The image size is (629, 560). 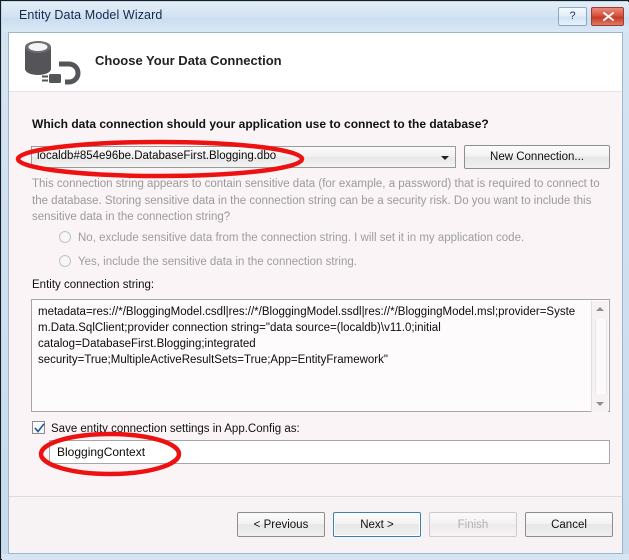 I want to click on previous-button: < Previous, so click(x=281, y=524).